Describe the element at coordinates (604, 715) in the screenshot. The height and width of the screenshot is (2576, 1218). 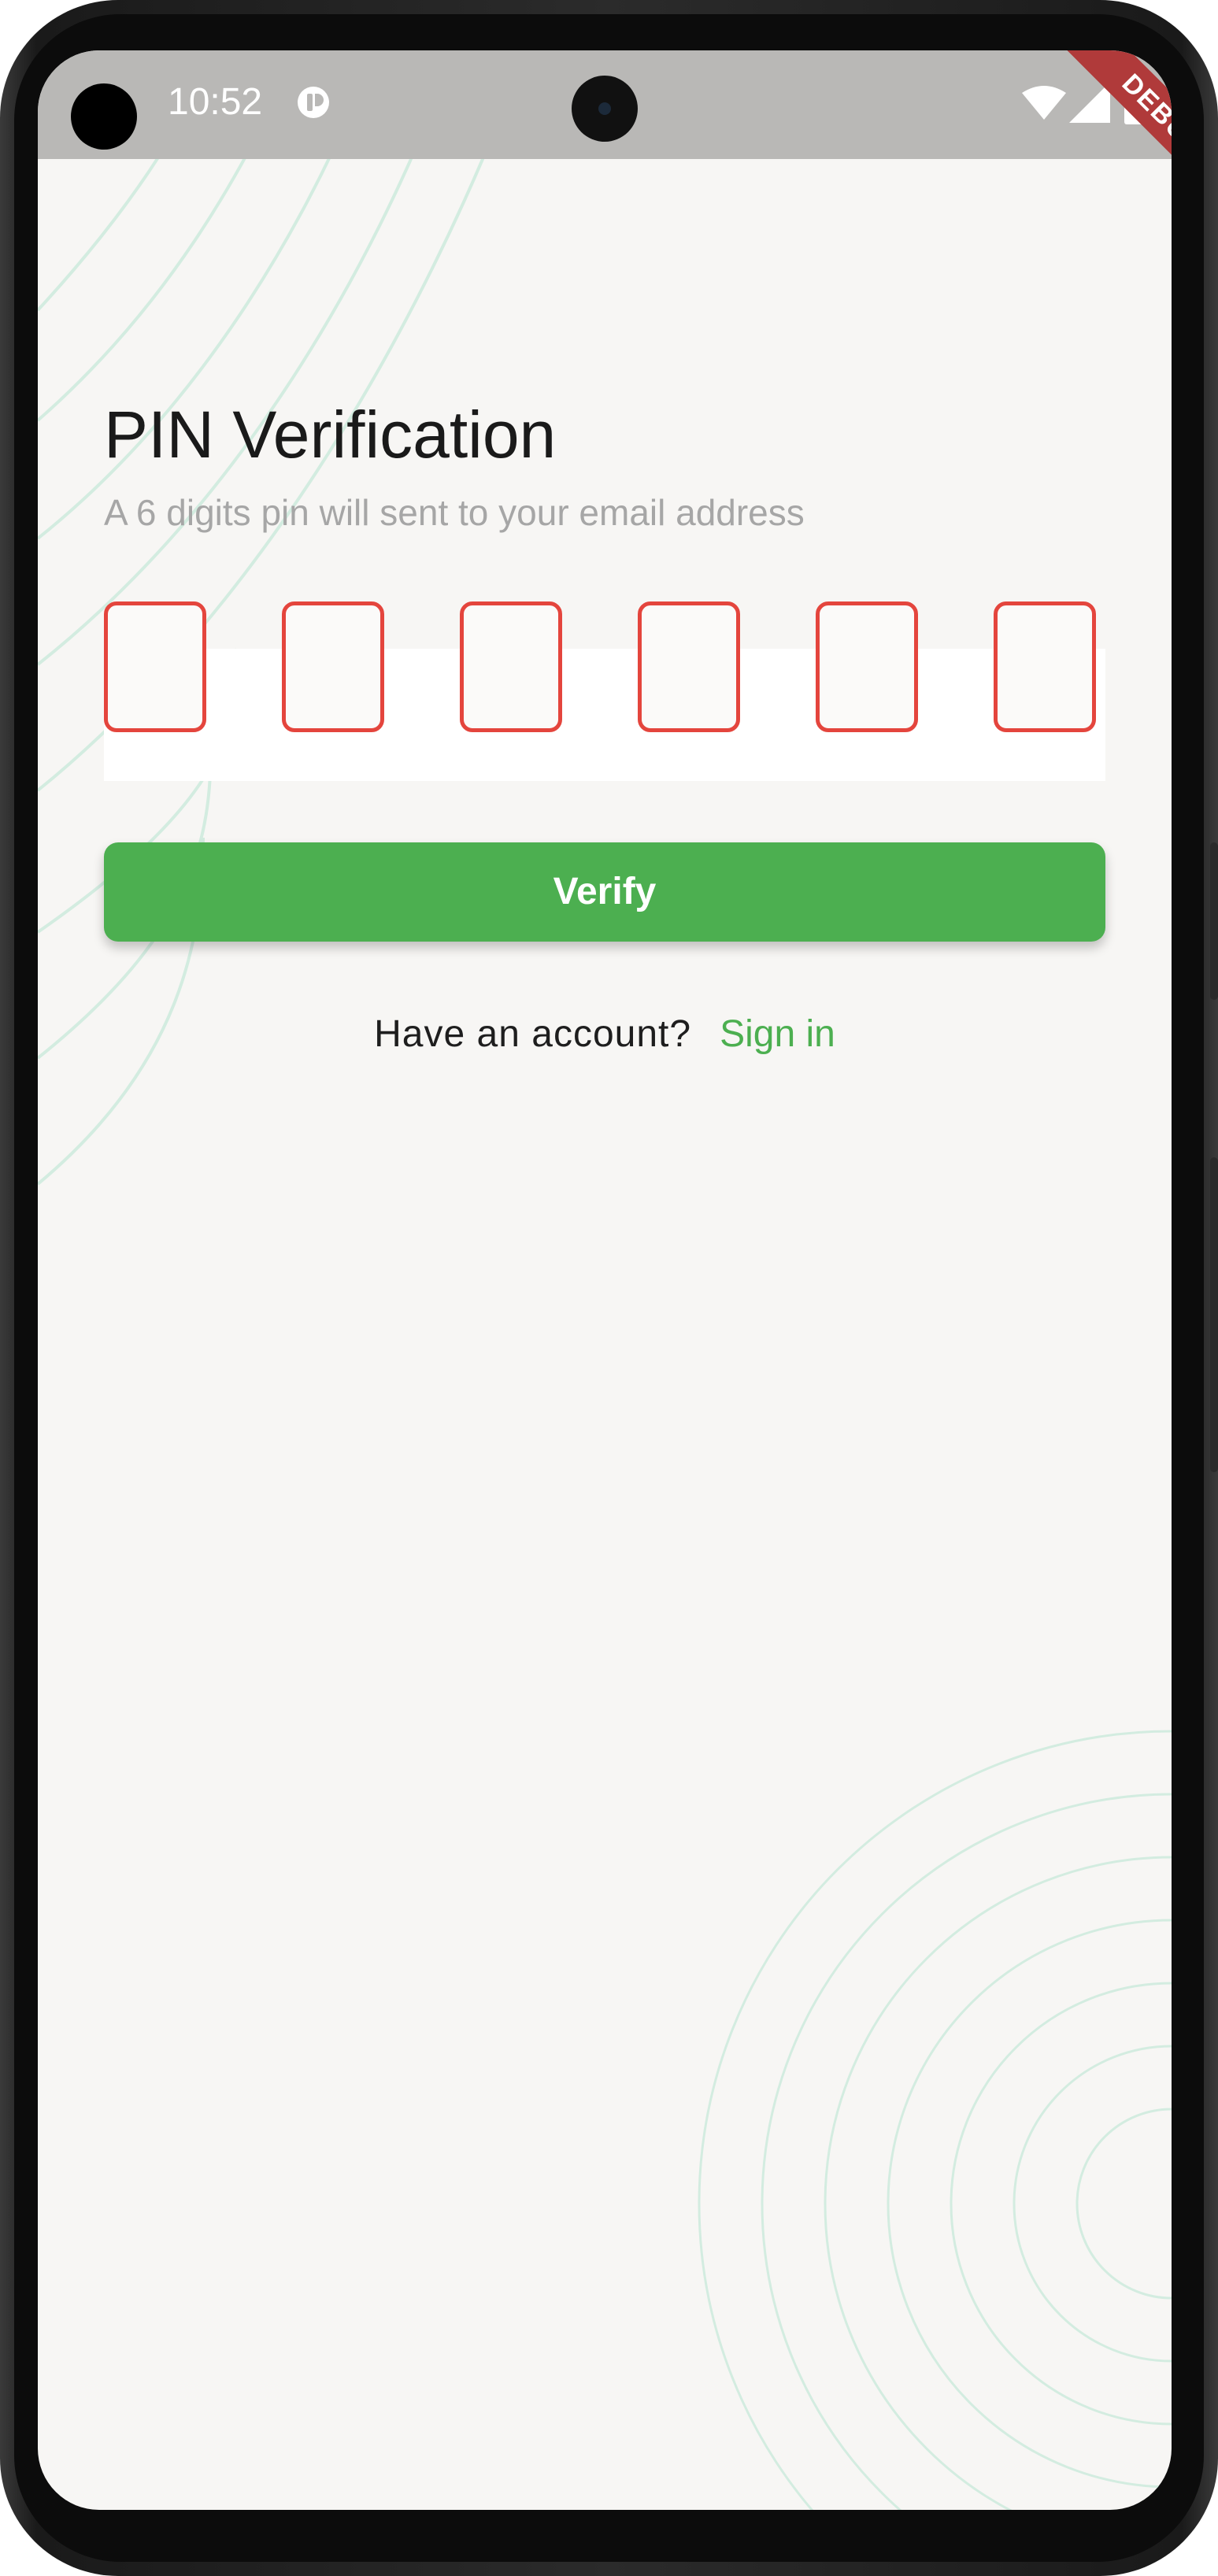
I see `pin-field-background` at that location.